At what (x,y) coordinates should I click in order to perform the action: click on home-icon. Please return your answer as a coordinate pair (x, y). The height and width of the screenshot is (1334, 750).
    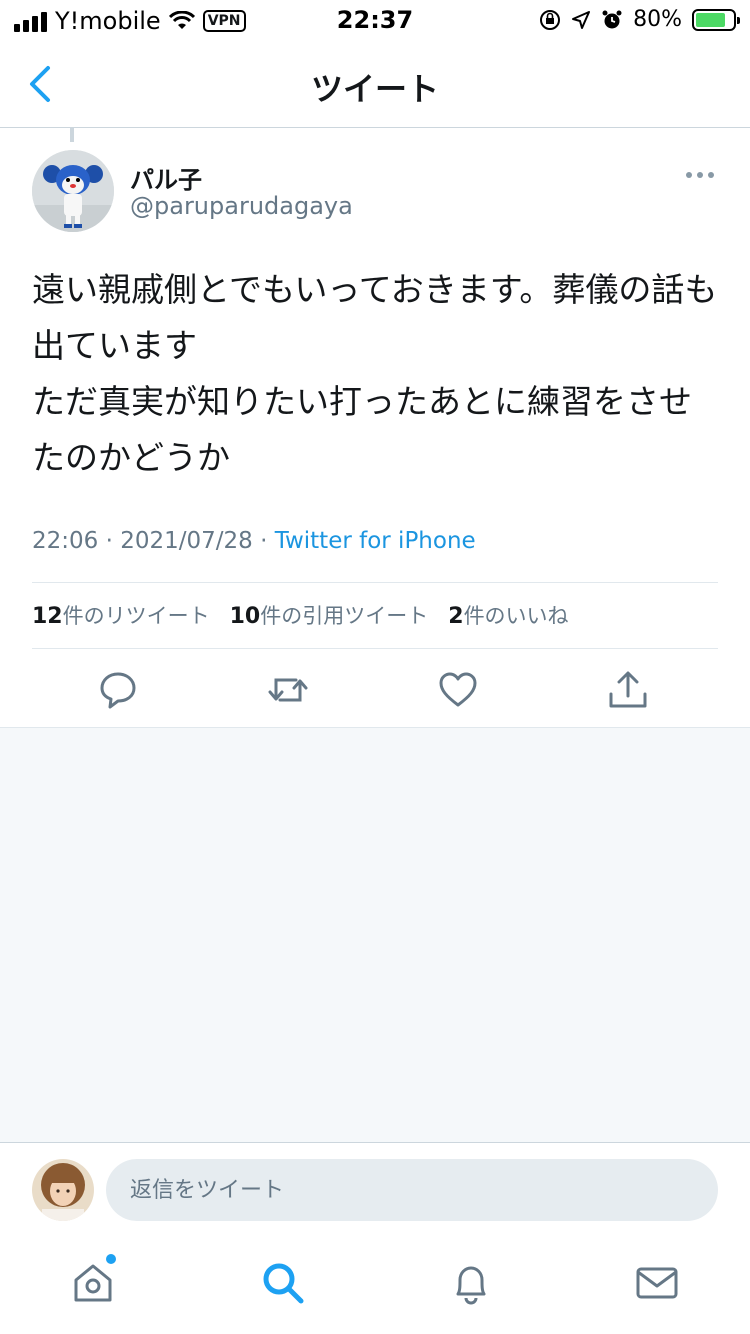
    Looking at the image, I should click on (93, 1283).